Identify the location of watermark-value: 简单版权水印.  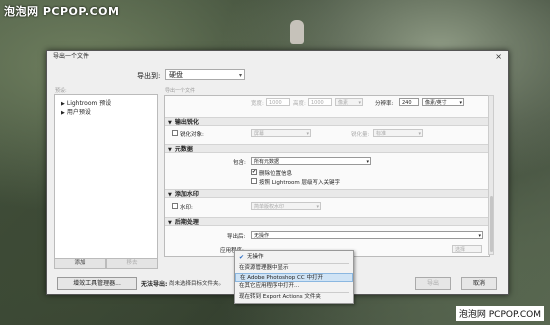
(269, 207).